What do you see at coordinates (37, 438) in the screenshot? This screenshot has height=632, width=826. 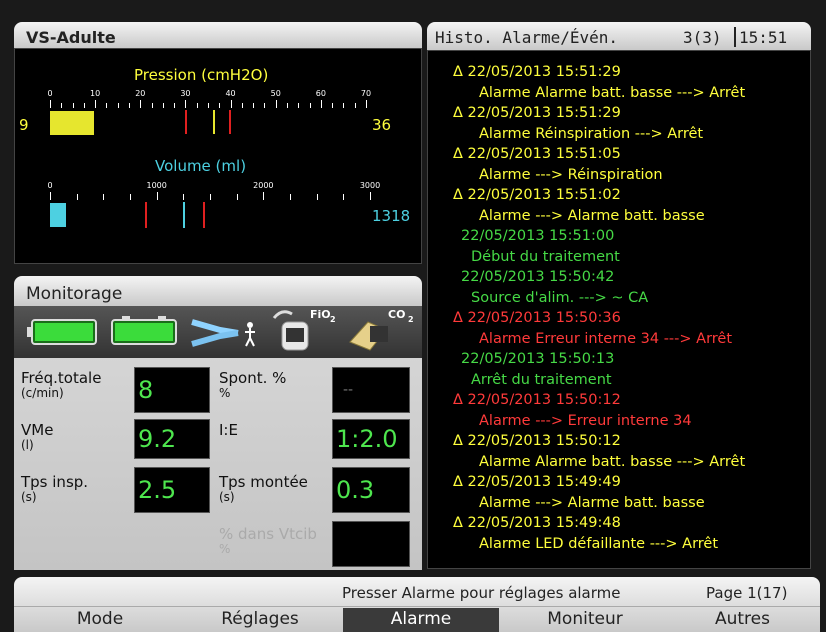 I see `minute-volume-label: VMe (l)` at bounding box center [37, 438].